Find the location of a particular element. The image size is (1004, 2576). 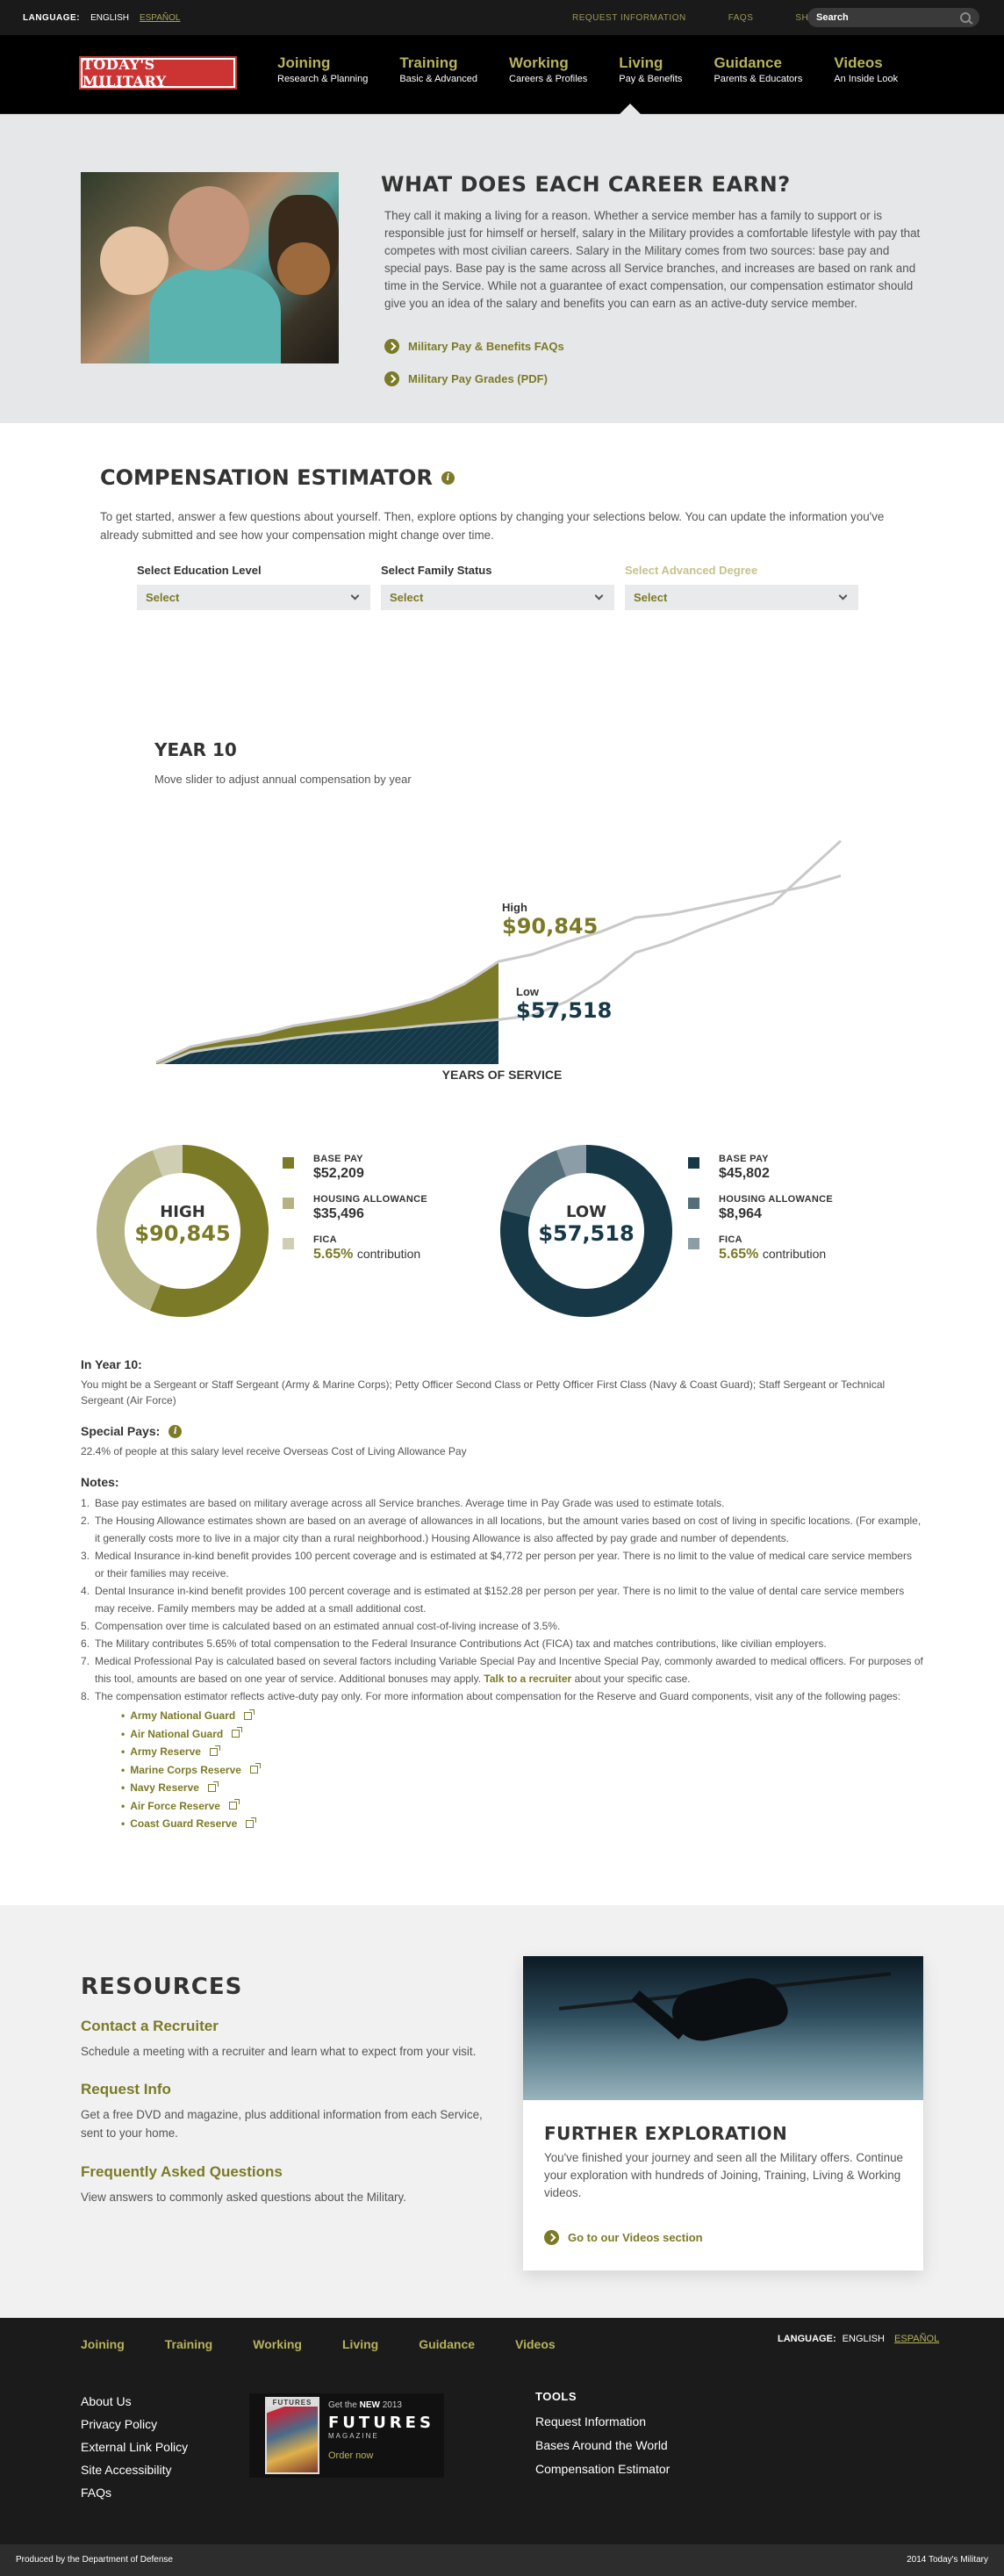

reserve-link: Army National Guard is located at coordinates (522, 1716).